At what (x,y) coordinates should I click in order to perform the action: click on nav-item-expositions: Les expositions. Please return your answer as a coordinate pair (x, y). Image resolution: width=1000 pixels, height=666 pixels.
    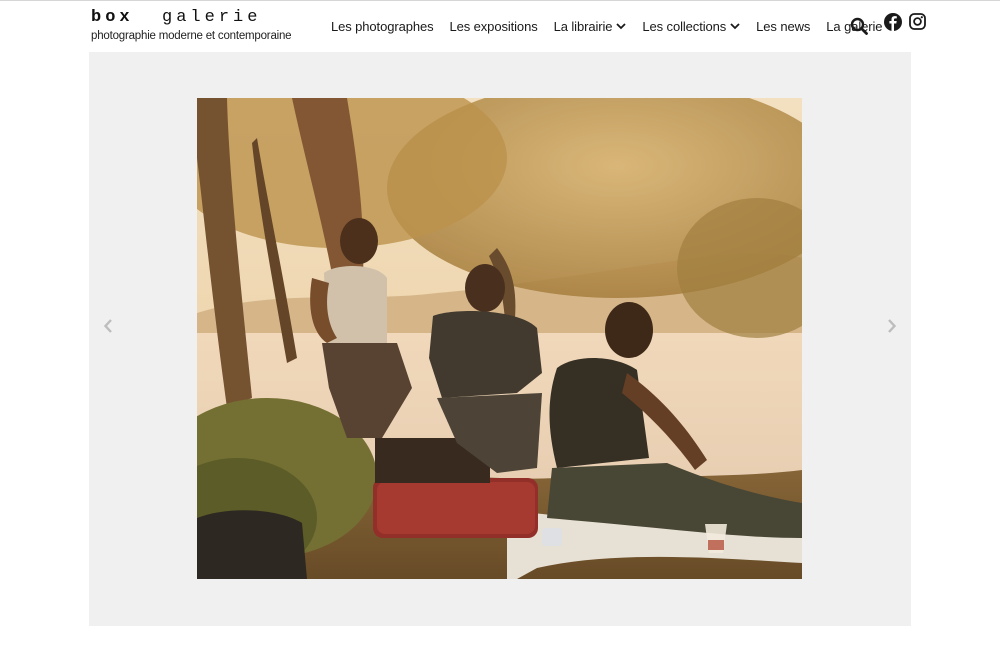
    Looking at the image, I should click on (493, 26).